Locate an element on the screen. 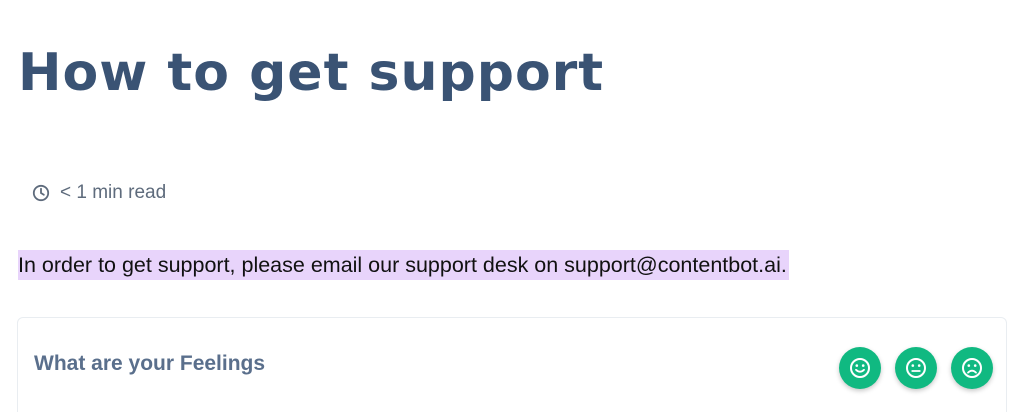 Image resolution: width=1024 pixels, height=412 pixels. neutral-face-icon is located at coordinates (916, 368).